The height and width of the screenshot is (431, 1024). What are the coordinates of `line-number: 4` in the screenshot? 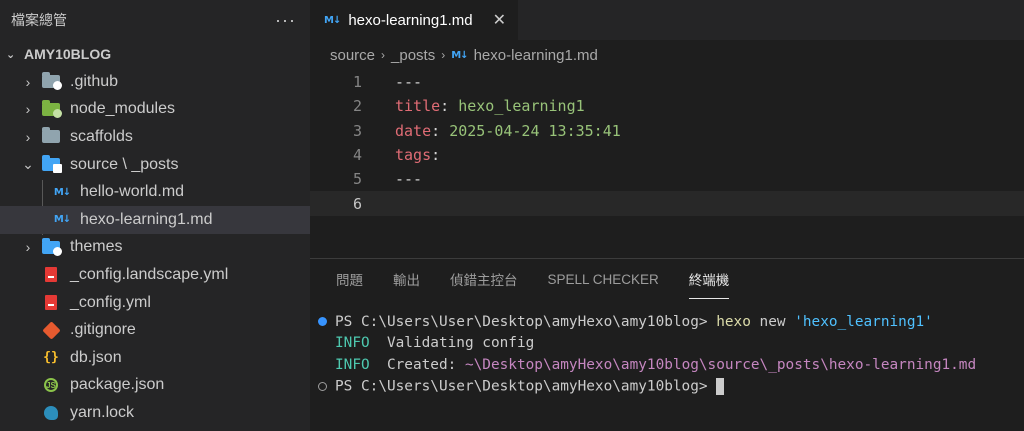 It's located at (357, 155).